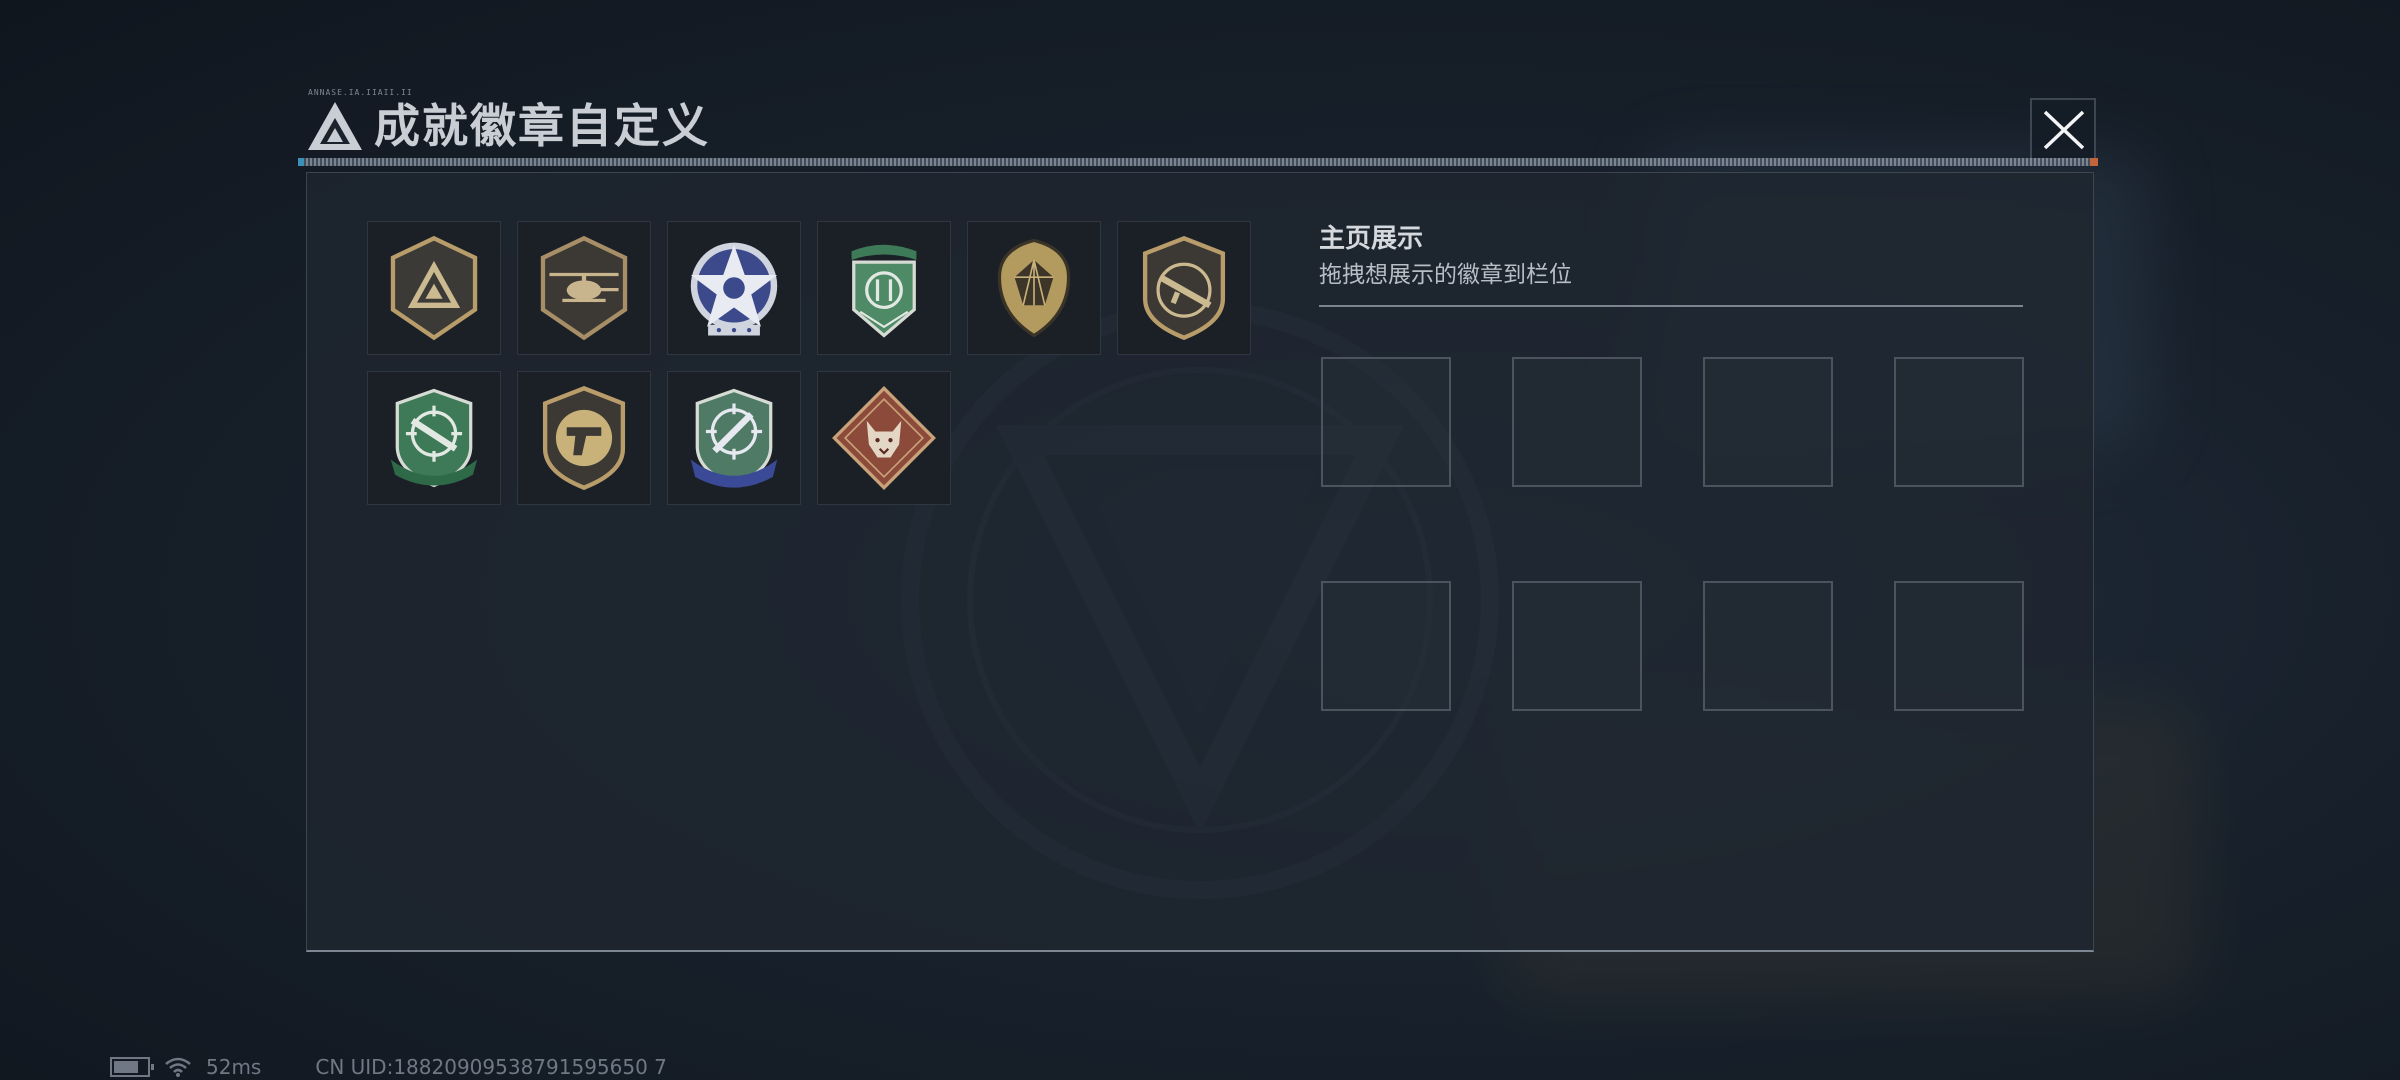 The width and height of the screenshot is (2400, 1080). I want to click on status-bar: 52ms CN UID:18820909538791595650 7, so click(388, 1067).